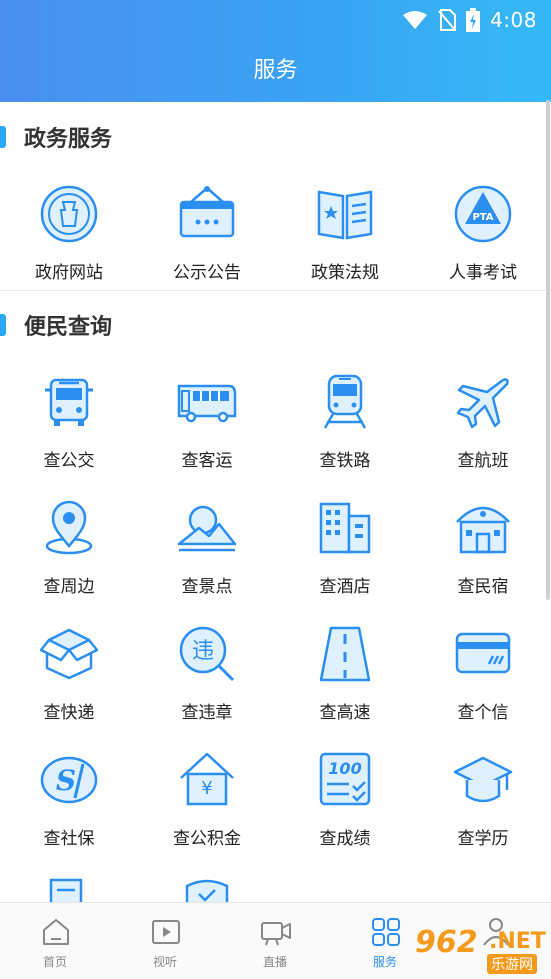 Image resolution: width=551 pixels, height=979 pixels. What do you see at coordinates (275, 290) in the screenshot?
I see `section-divider` at bounding box center [275, 290].